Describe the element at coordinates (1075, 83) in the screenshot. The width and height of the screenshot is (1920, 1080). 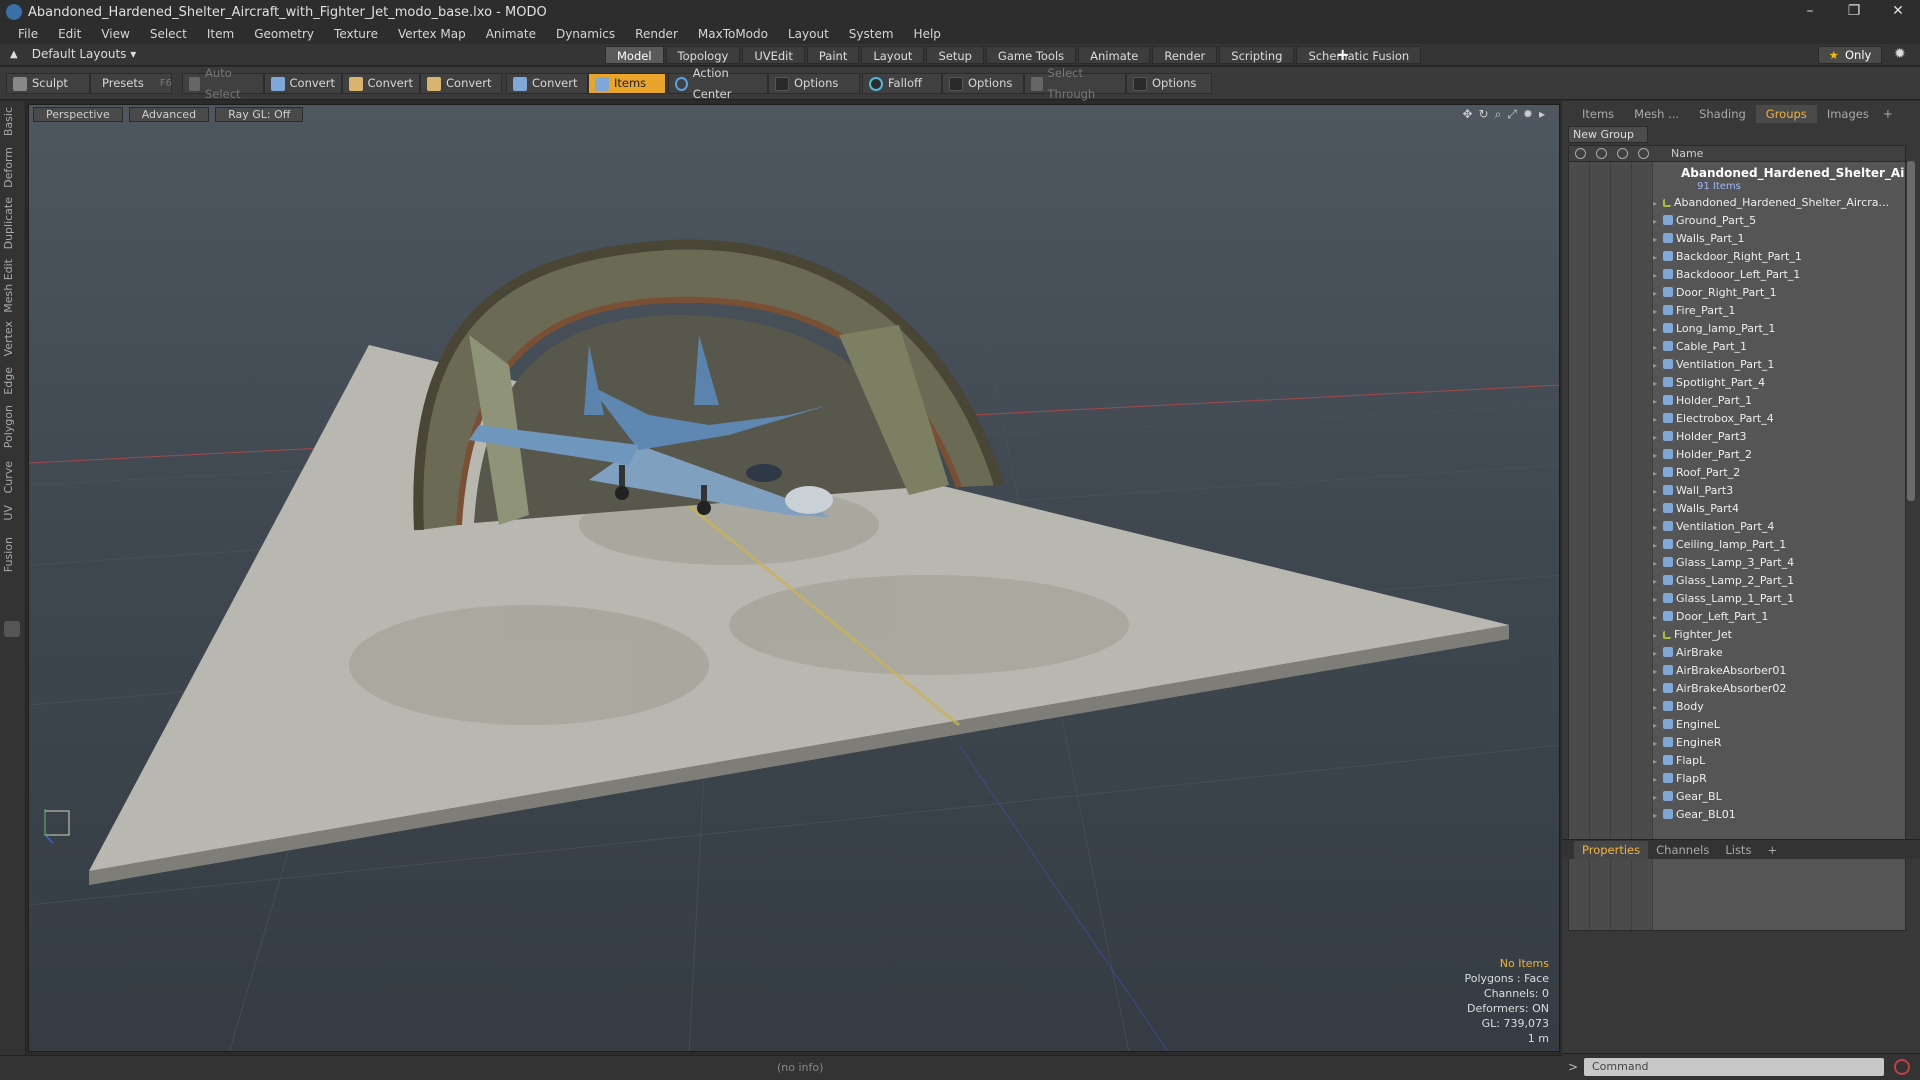
I see `select-through-button: Select Through` at that location.